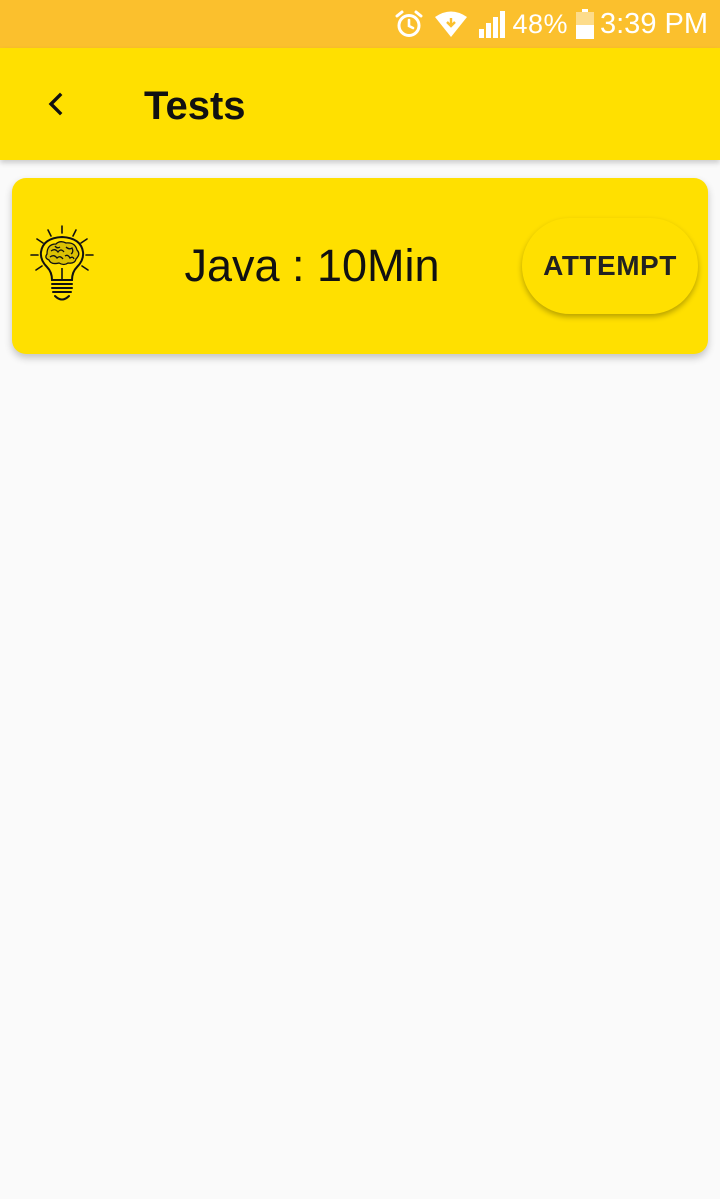  I want to click on lightbulb-brain-icon, so click(62, 265).